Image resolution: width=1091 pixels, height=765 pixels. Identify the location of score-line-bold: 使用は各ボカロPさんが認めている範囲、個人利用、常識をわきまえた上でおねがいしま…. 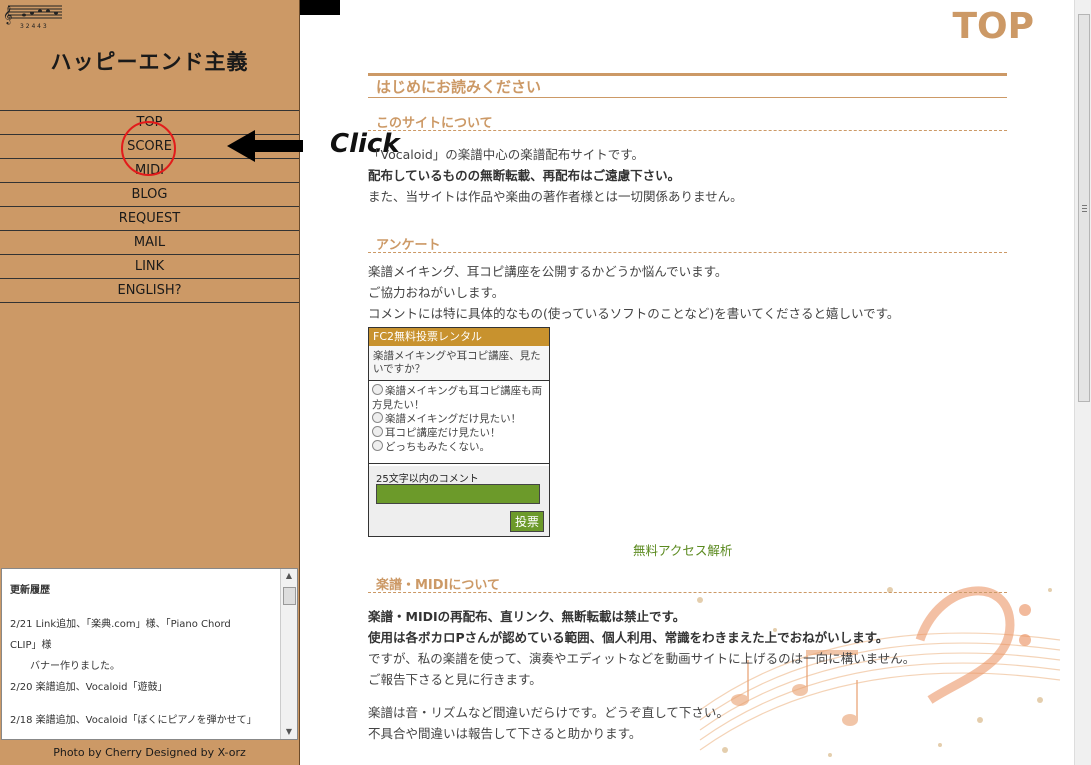
(628, 637).